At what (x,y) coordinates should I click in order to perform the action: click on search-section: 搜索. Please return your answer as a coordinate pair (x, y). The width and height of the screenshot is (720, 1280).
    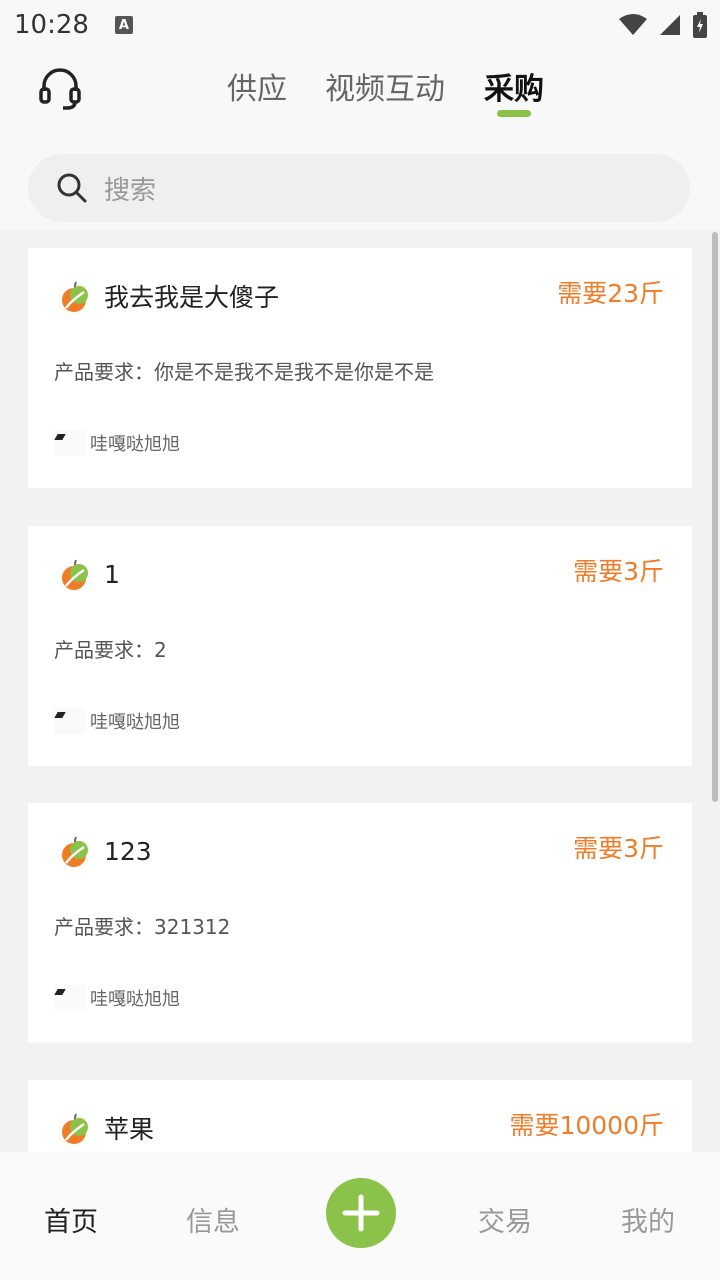
    Looking at the image, I should click on (360, 182).